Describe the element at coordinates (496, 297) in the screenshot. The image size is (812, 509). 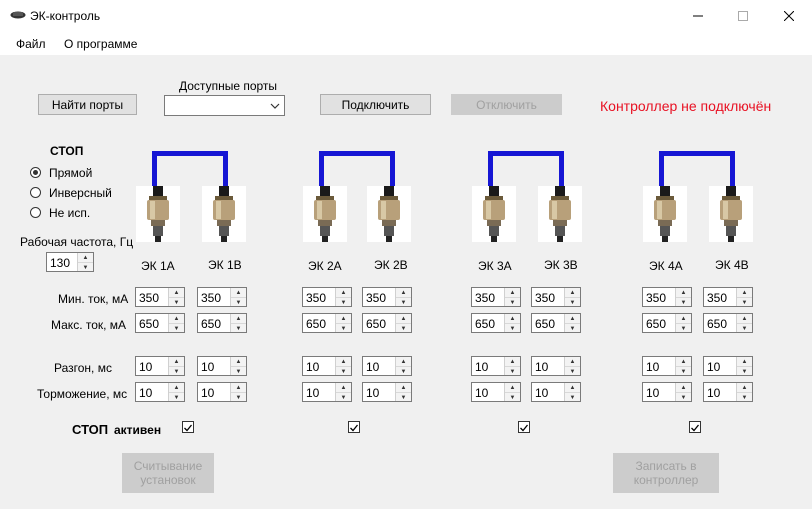
I see `min-current-3a: 350 ▲ ▼` at that location.